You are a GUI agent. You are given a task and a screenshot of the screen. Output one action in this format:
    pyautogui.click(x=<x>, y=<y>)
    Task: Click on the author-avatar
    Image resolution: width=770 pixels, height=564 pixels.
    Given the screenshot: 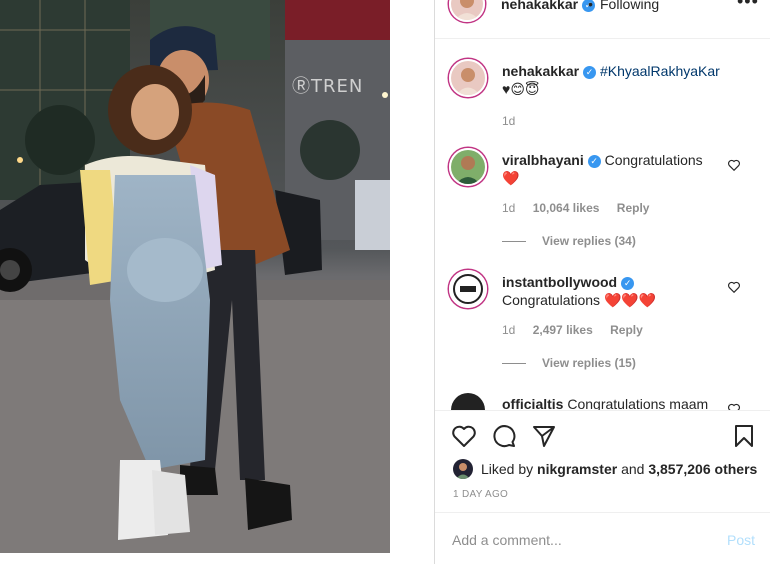 What is the action you would take?
    pyautogui.click(x=467, y=11)
    